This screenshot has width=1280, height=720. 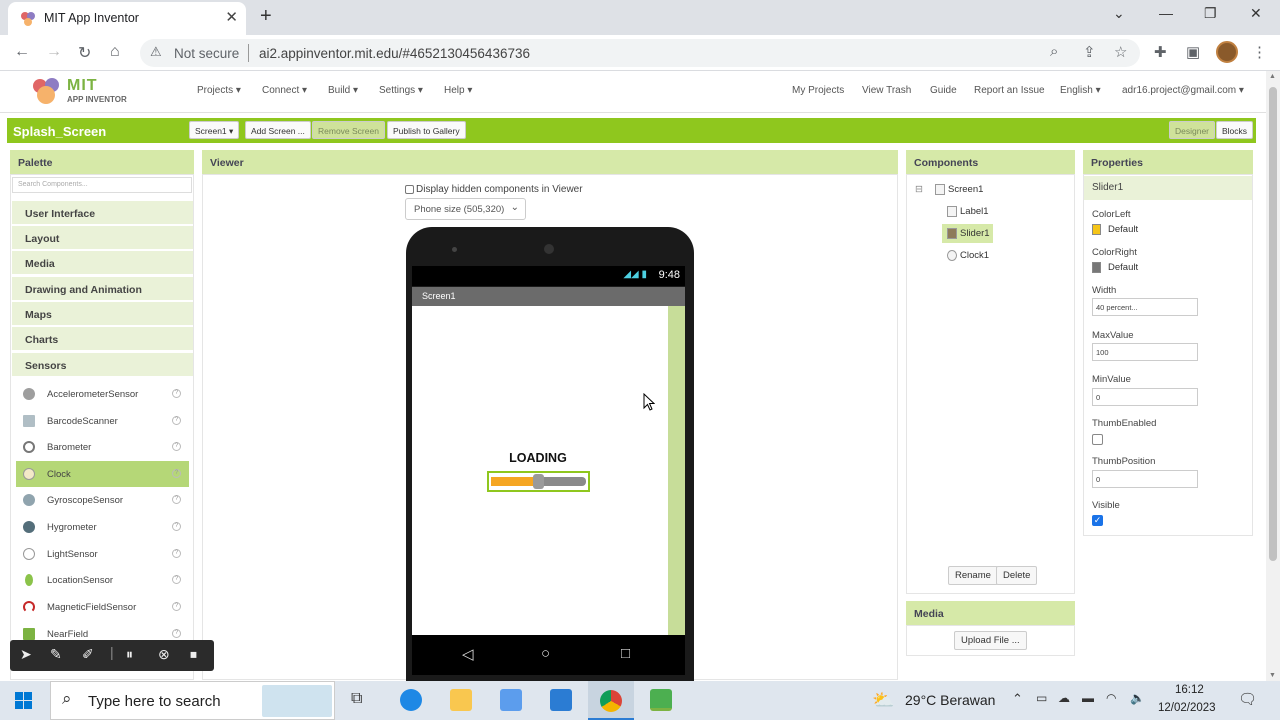 I want to click on onedrive-cloud-icon: ☁, so click(x=1064, y=698).